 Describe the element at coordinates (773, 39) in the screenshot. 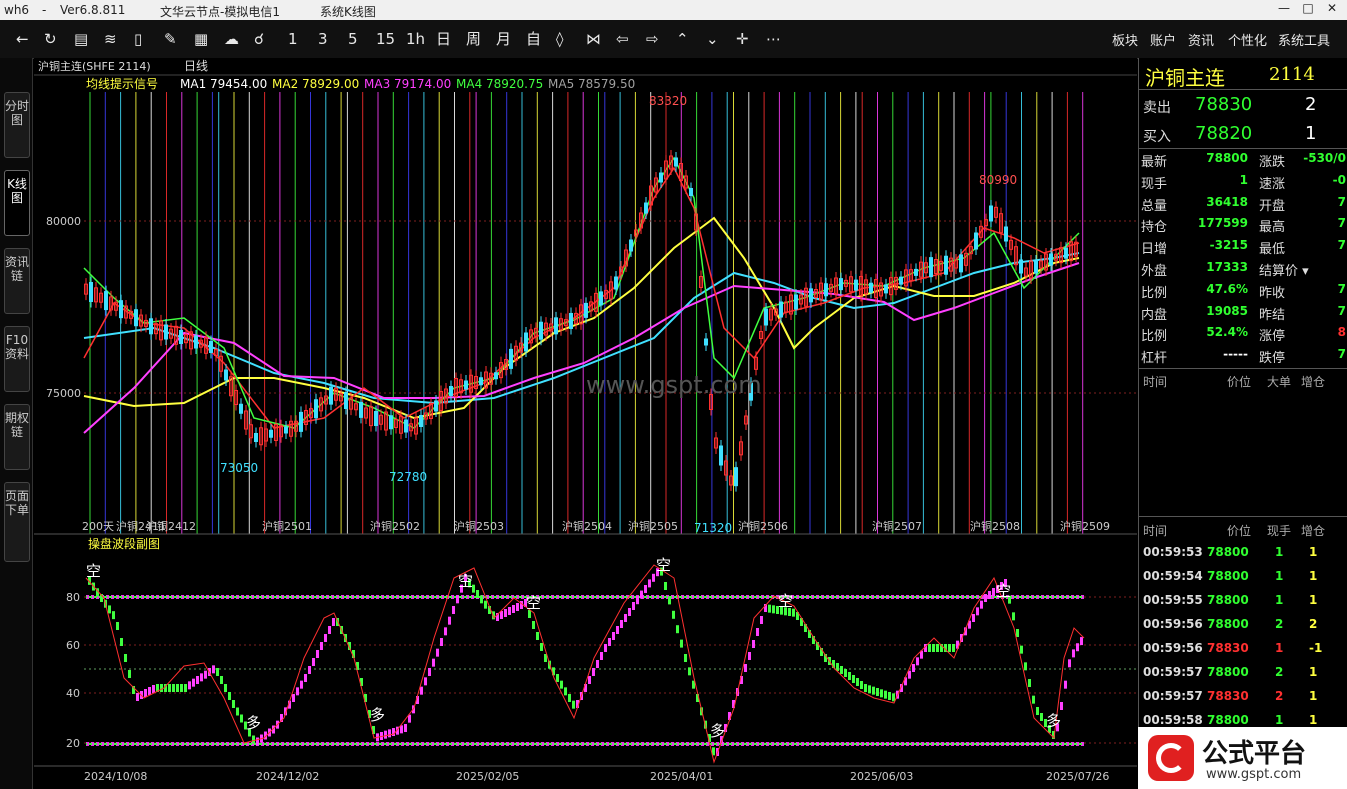

I see `more-icon: ⋯` at that location.